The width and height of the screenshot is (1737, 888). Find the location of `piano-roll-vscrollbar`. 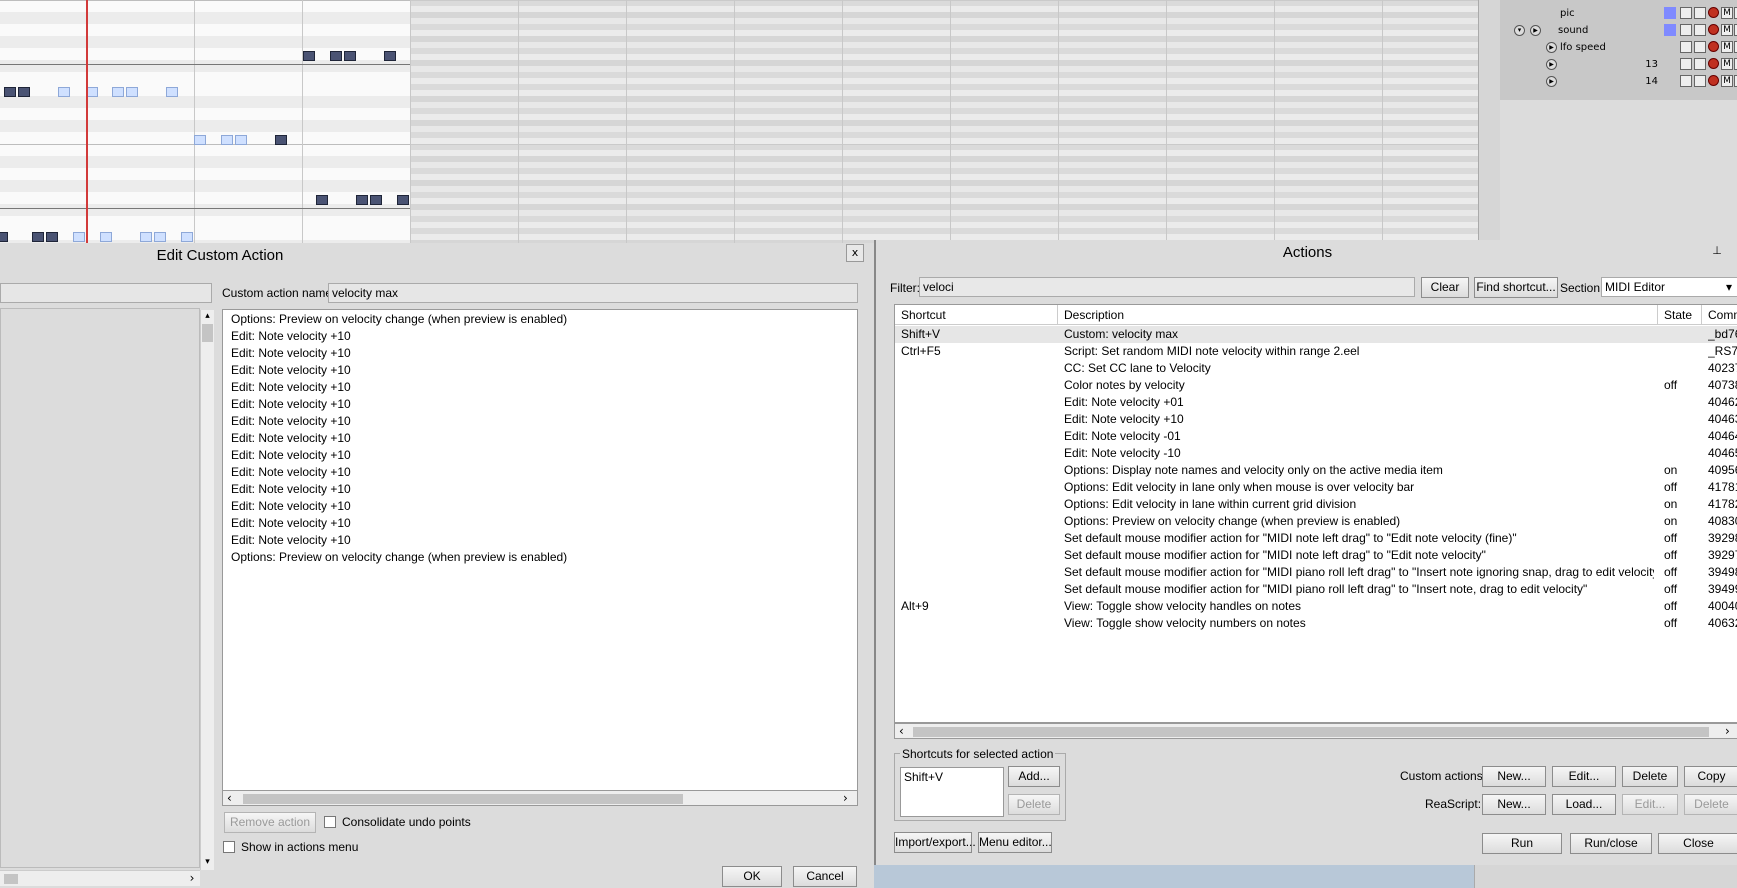

piano-roll-vscrollbar is located at coordinates (1489, 121).